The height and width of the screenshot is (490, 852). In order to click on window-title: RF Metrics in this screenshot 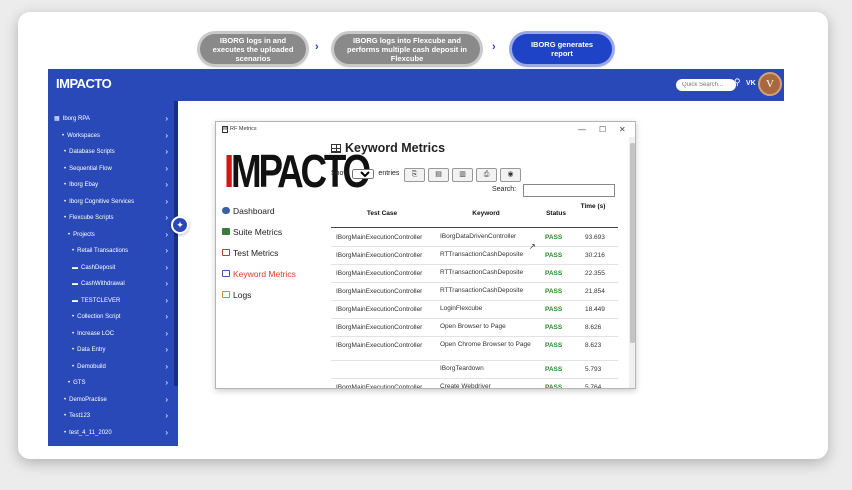, I will do `click(243, 129)`.